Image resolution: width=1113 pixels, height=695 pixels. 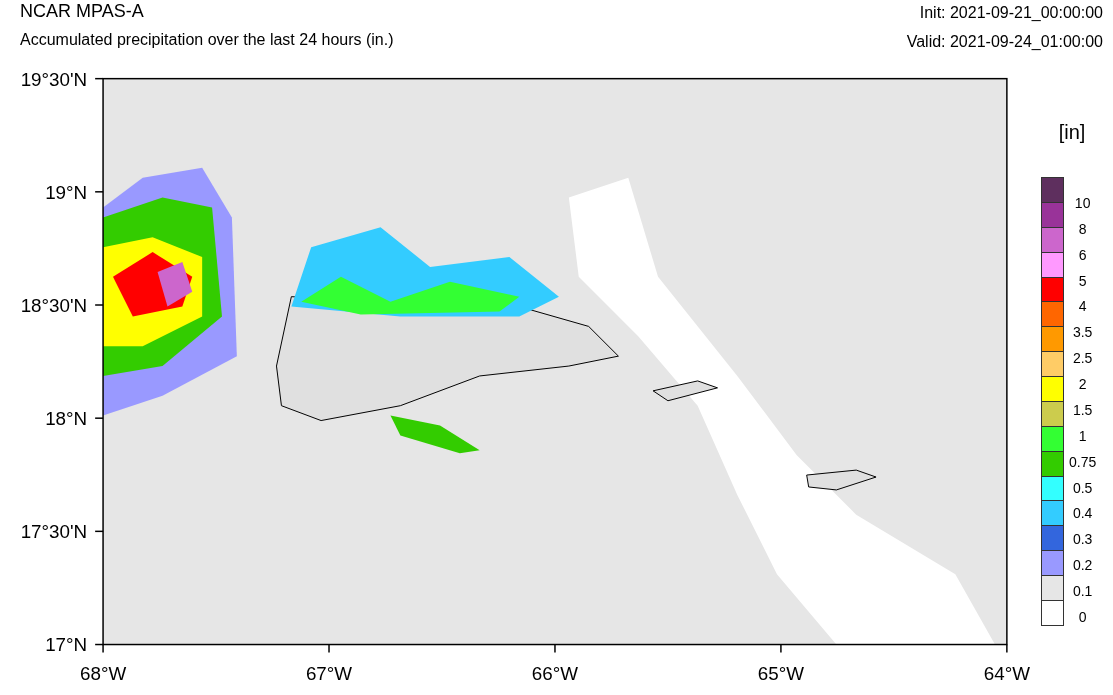 I want to click on legend-label: 0.4, so click(x=1082, y=514).